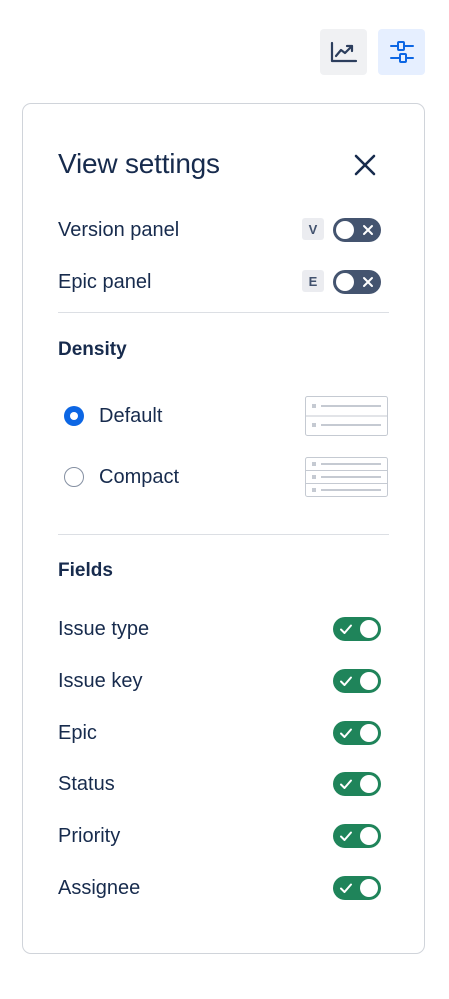  What do you see at coordinates (219, 230) in the screenshot?
I see `version-panel-row: Version panel V` at bounding box center [219, 230].